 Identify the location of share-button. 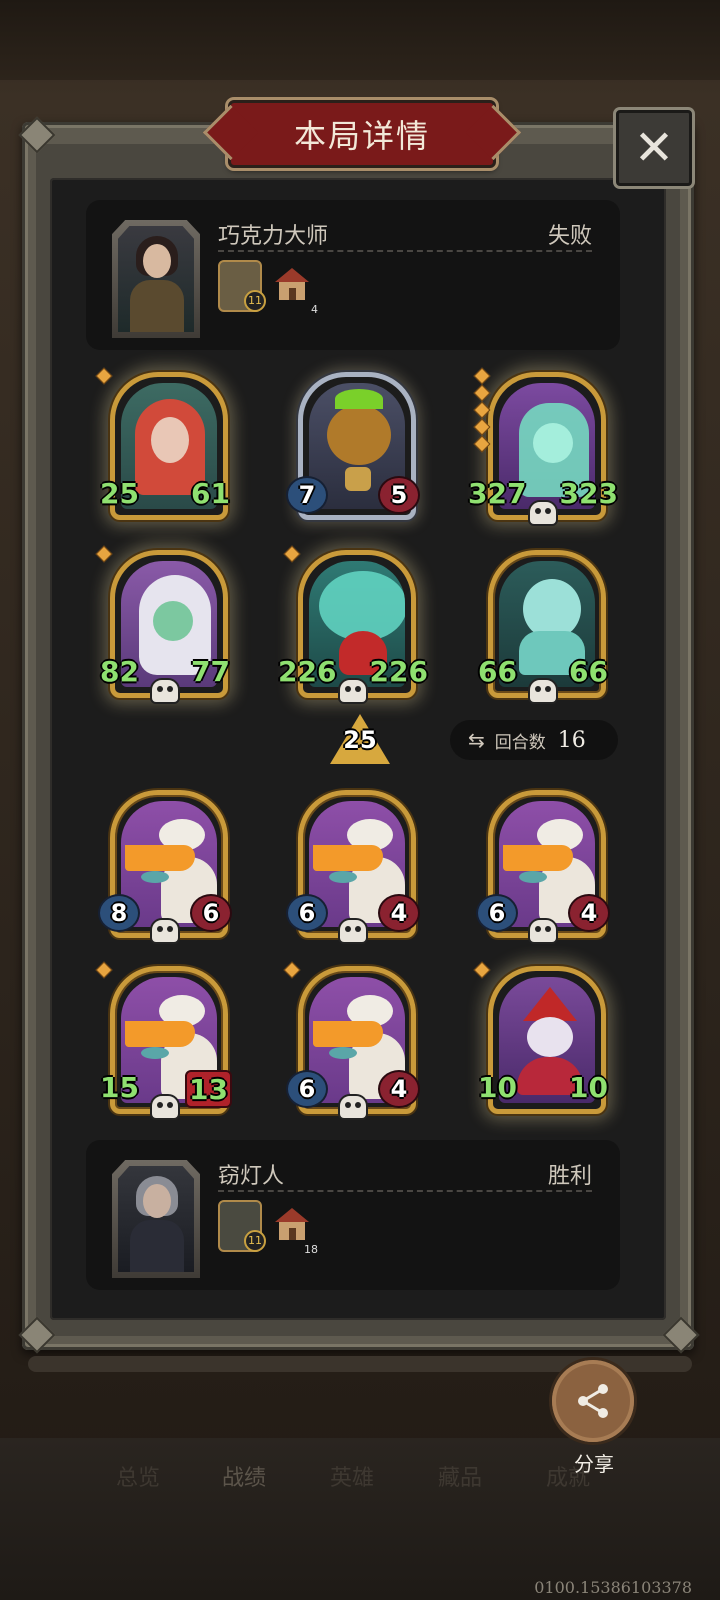
(593, 1401).